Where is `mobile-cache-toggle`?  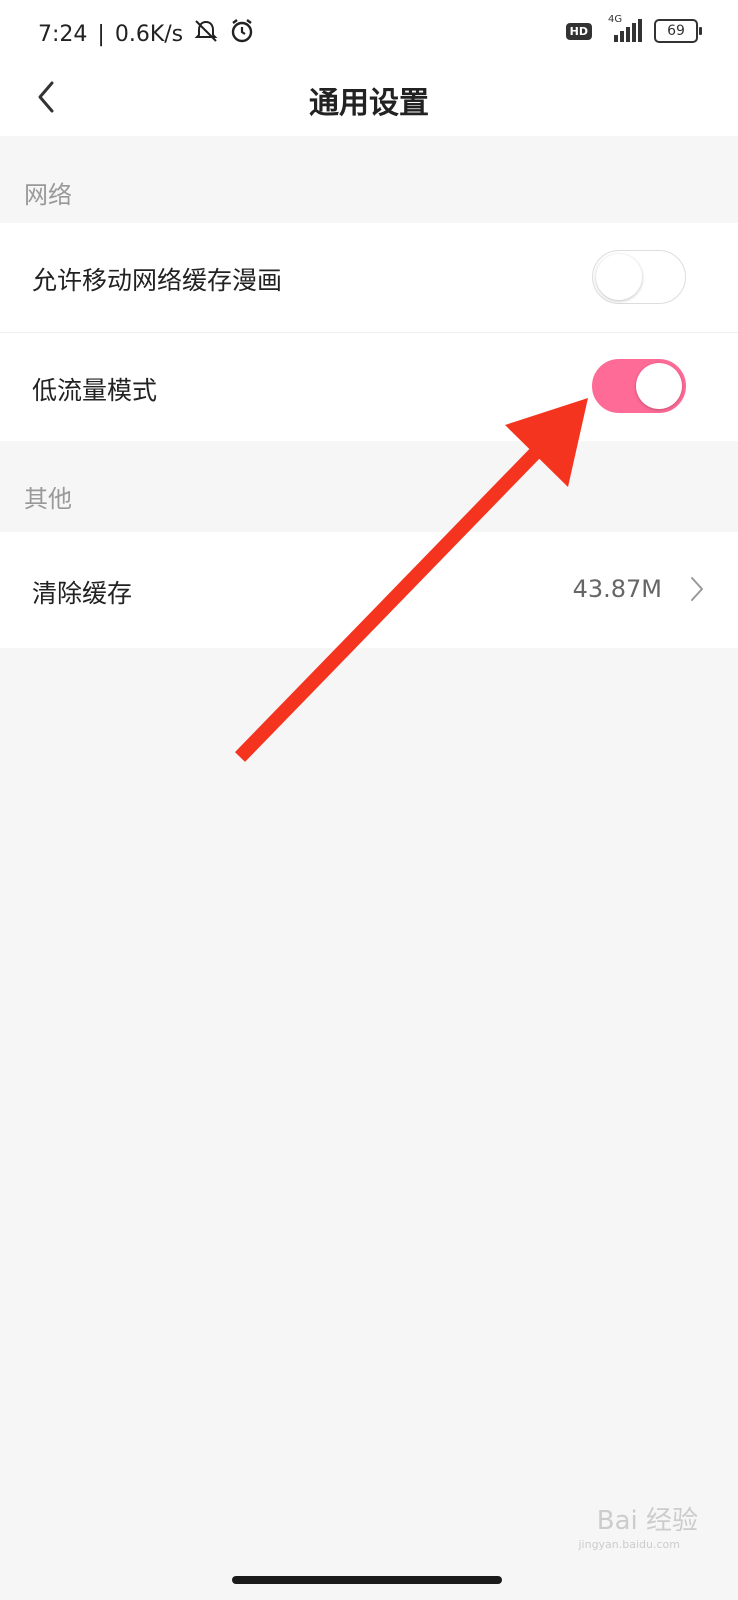
mobile-cache-toggle is located at coordinates (639, 277).